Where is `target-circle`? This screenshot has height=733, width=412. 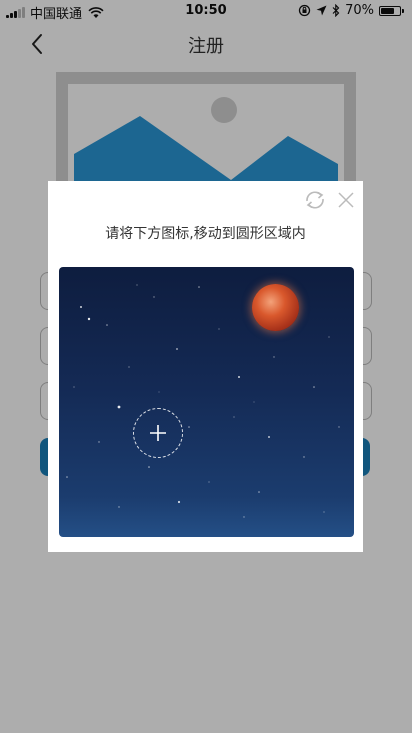
target-circle is located at coordinates (158, 433).